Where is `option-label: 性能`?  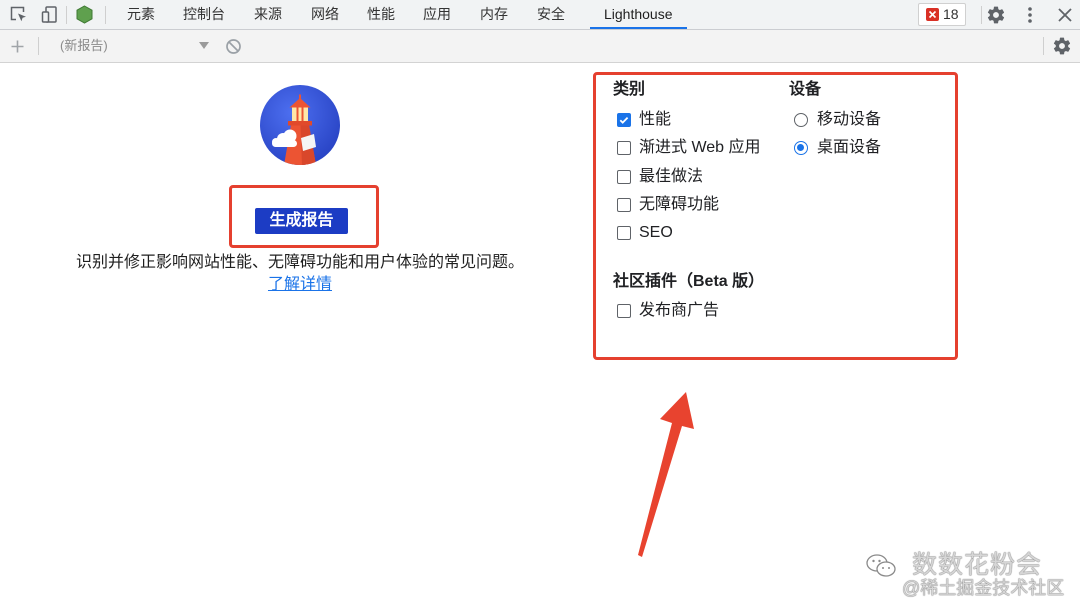 option-label: 性能 is located at coordinates (655, 119).